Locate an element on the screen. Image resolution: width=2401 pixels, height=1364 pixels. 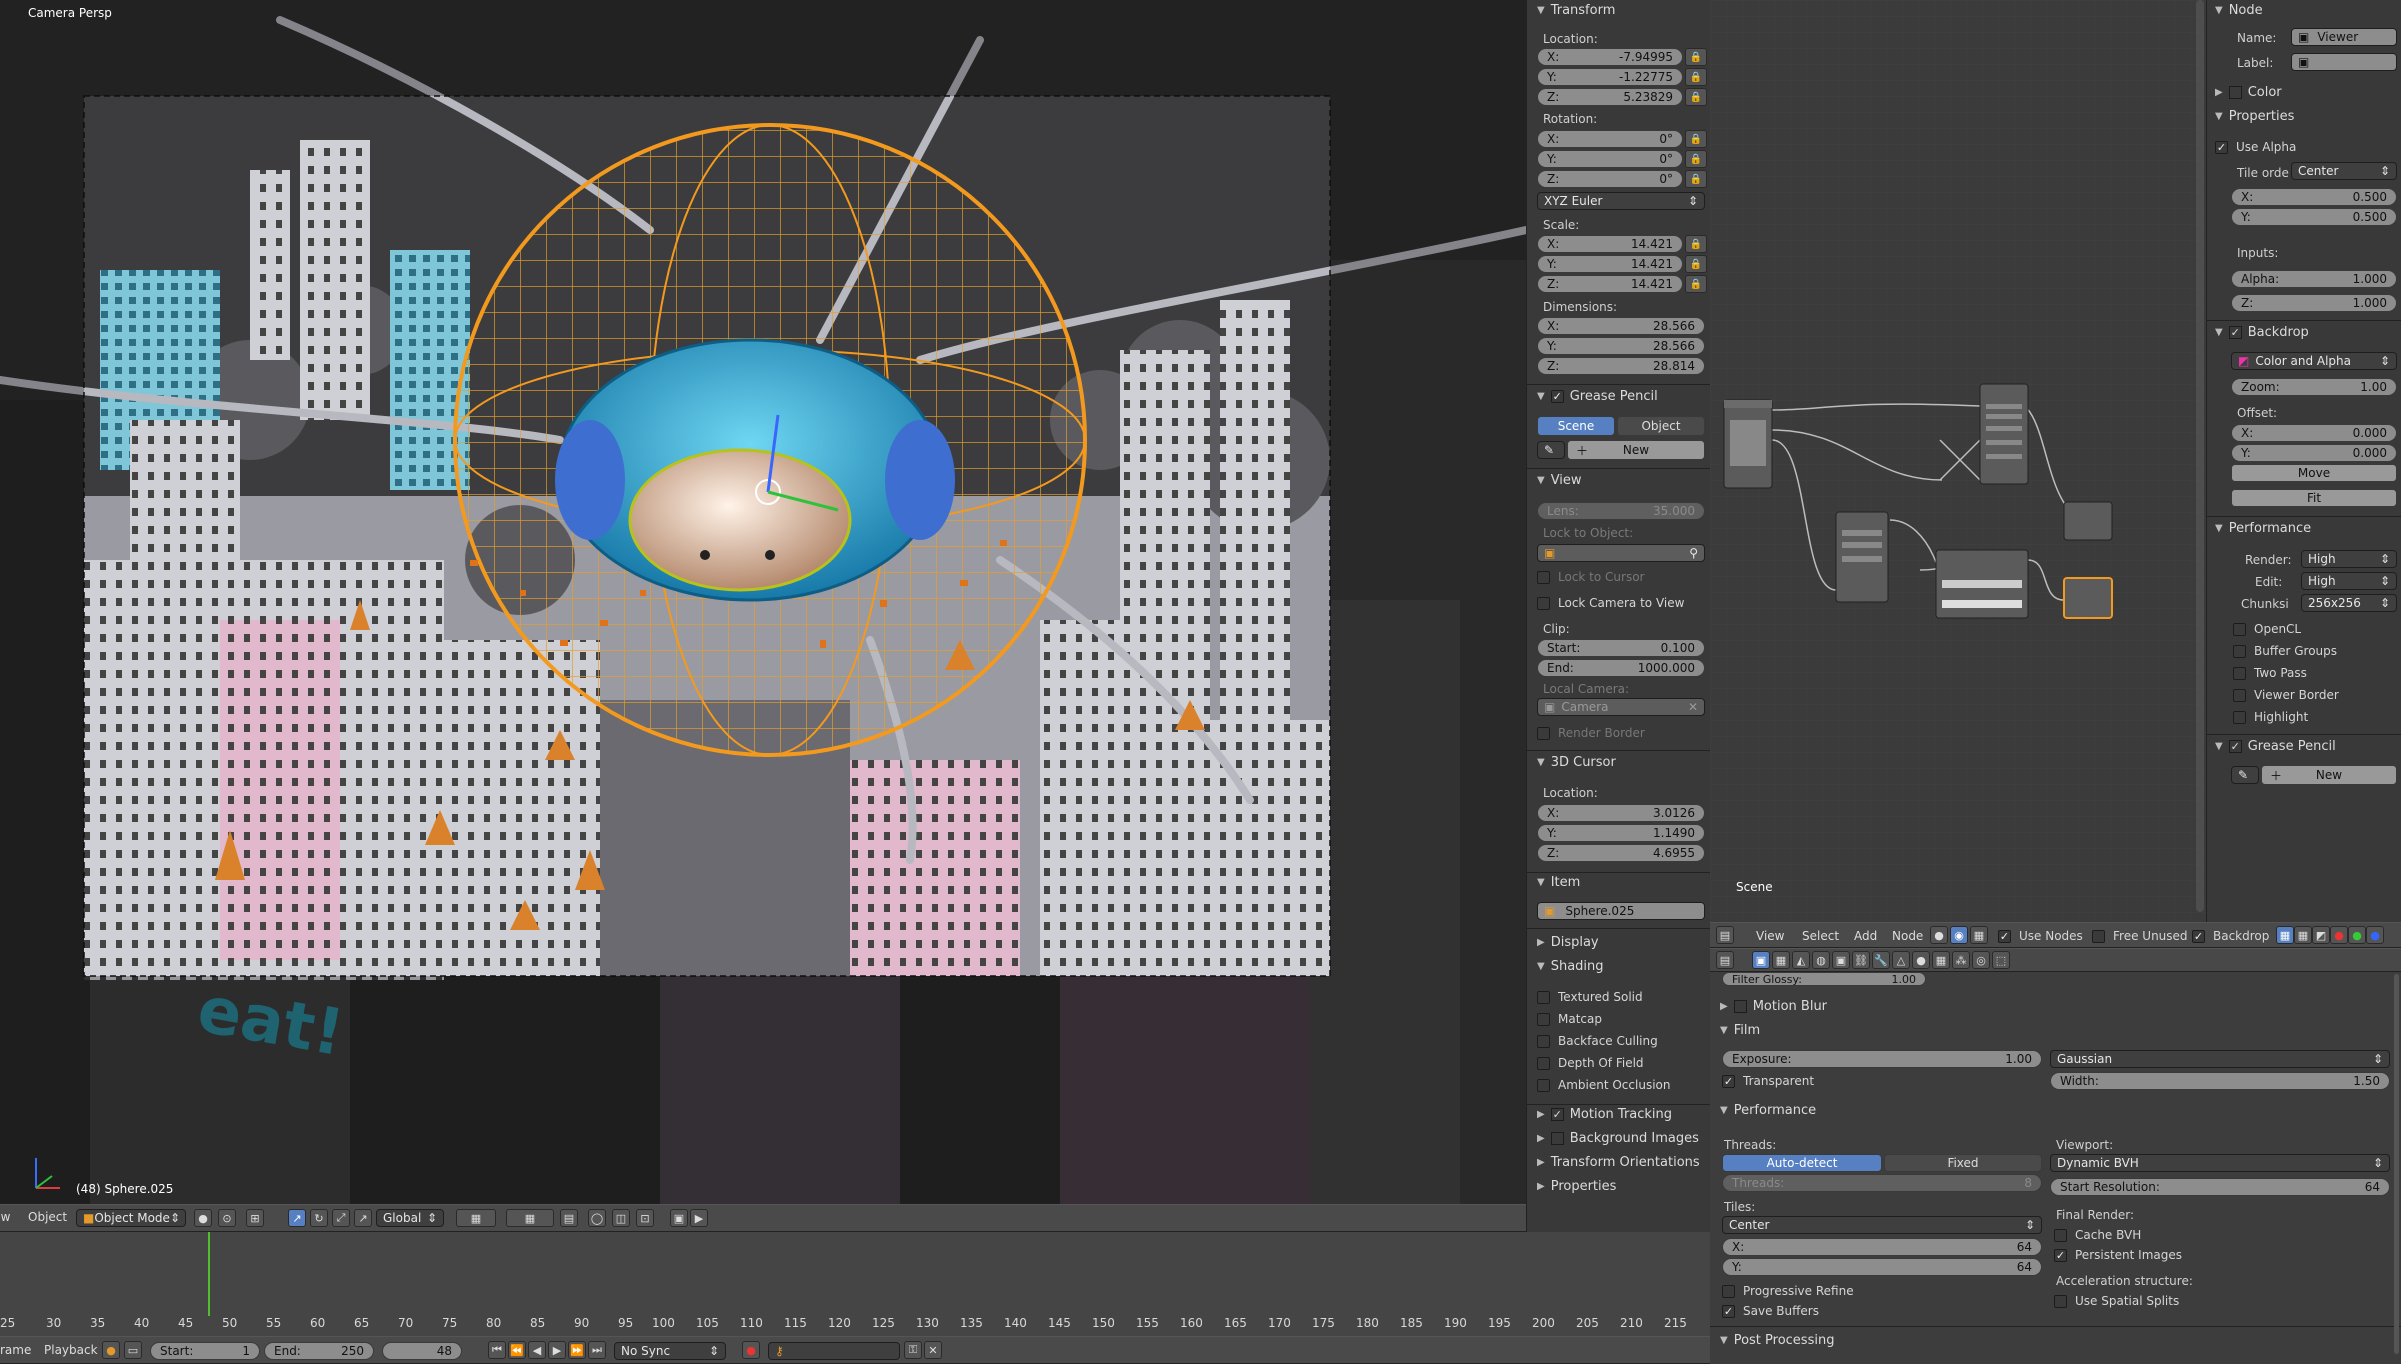
item-name-field: ▣ Sphere.025 is located at coordinates (1621, 911).